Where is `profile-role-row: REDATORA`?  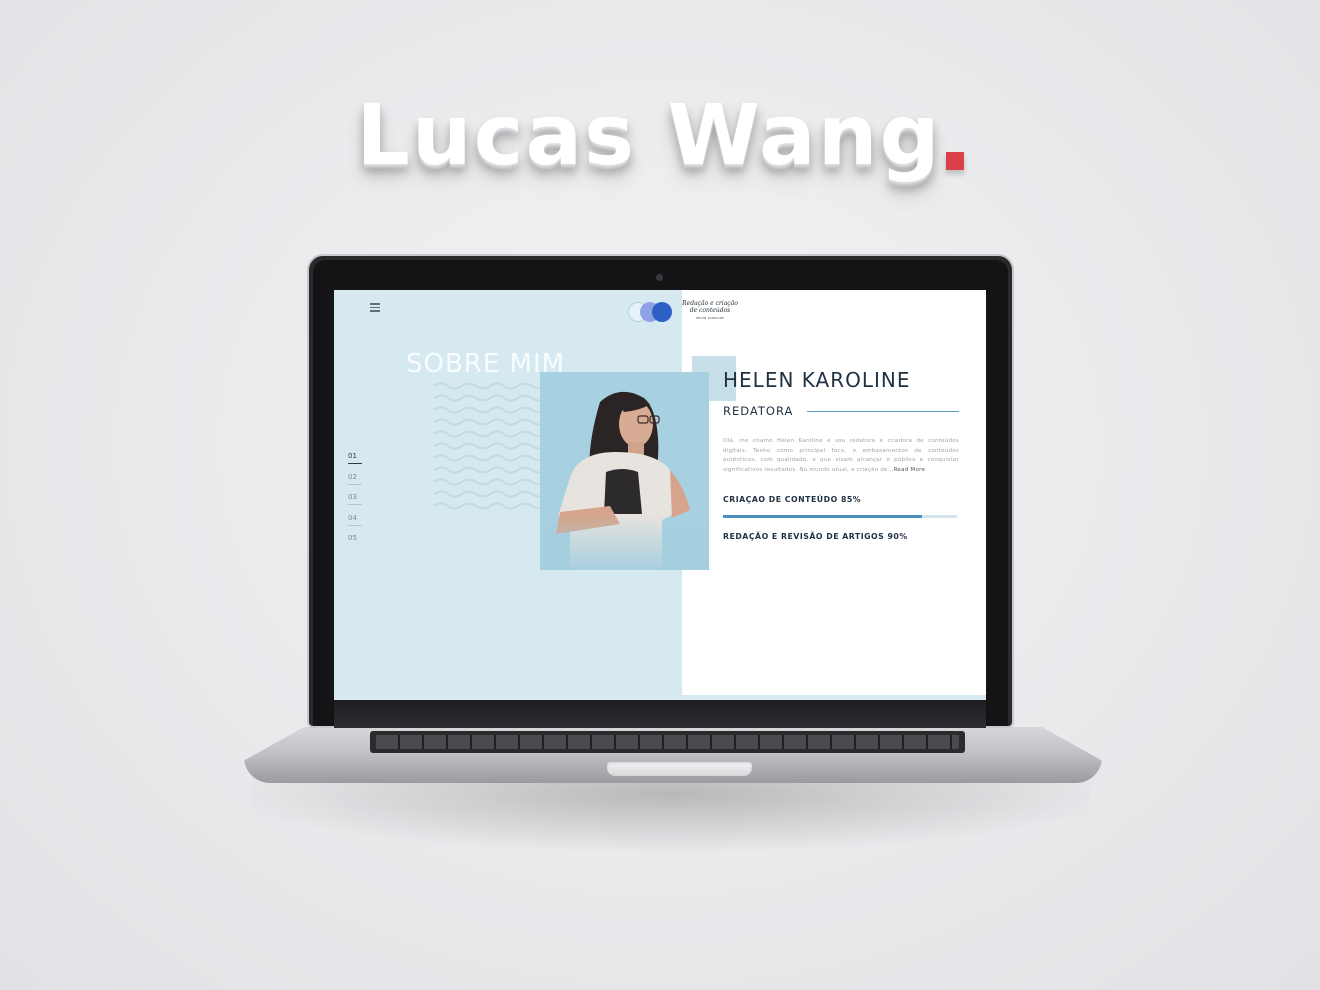
profile-role-row: REDATORA is located at coordinates (841, 411).